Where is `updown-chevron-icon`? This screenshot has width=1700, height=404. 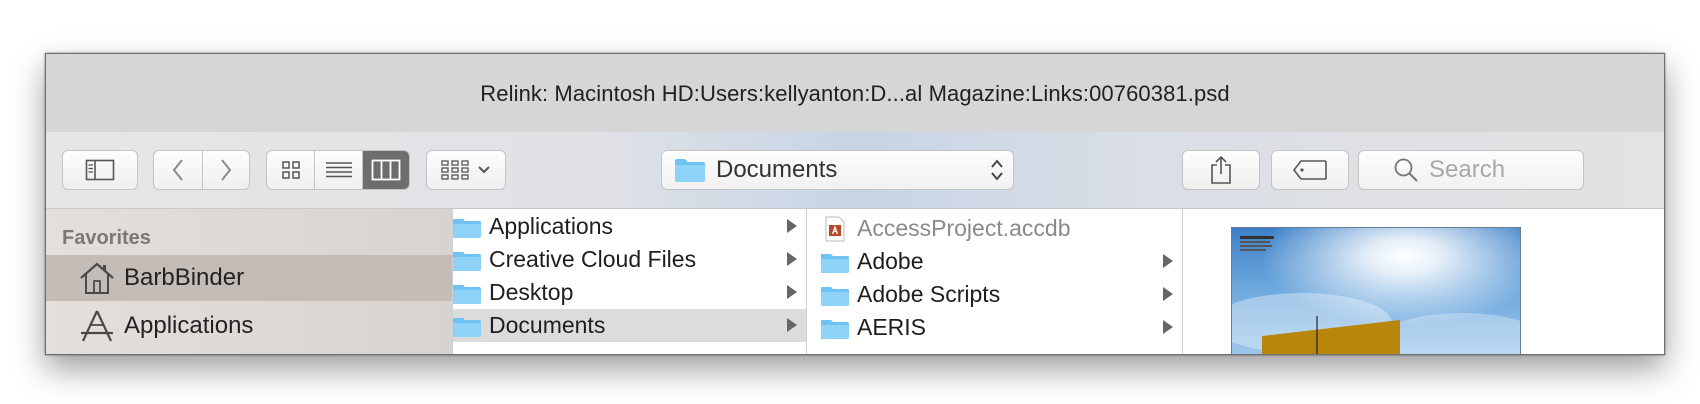
updown-chevron-icon is located at coordinates (997, 170).